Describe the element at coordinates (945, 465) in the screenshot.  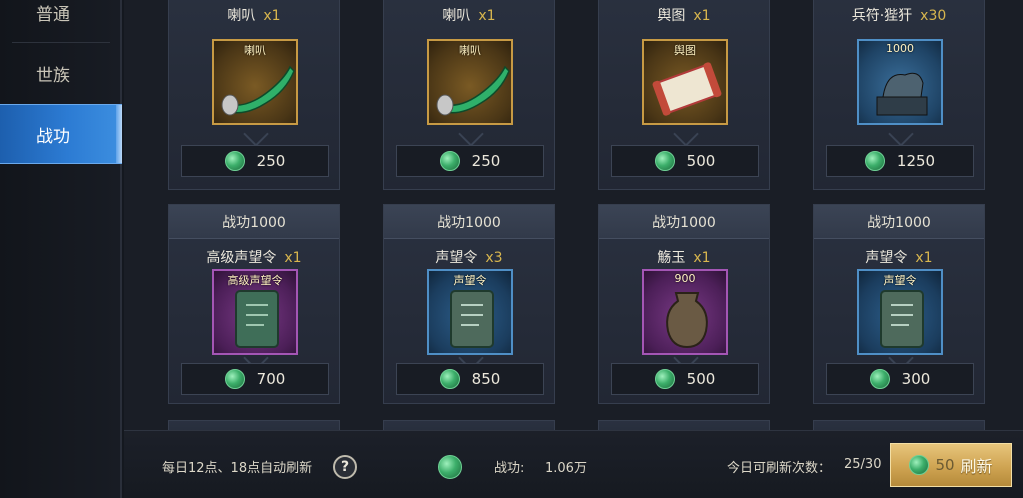
I see `refresh-cost: 50` at that location.